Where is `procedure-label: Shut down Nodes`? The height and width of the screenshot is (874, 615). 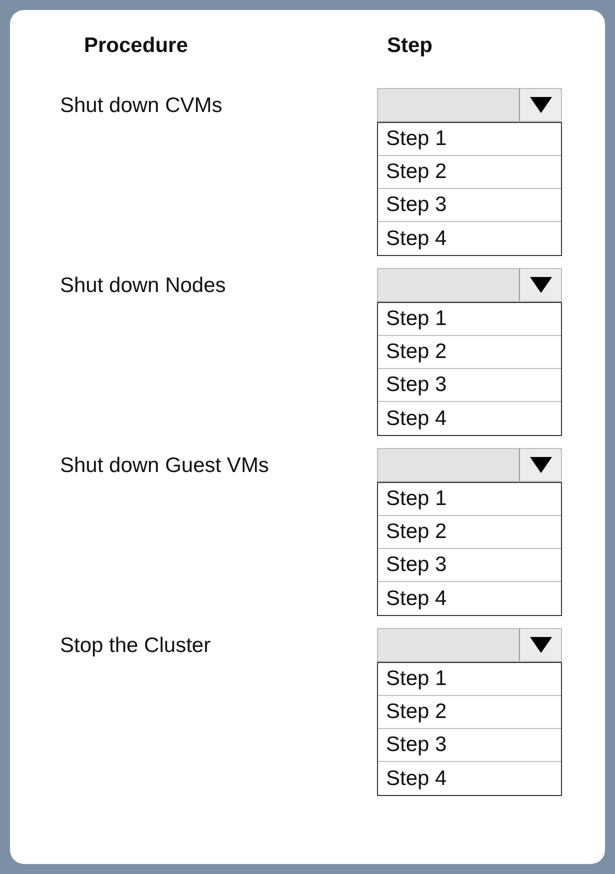
procedure-label: Shut down Nodes is located at coordinates (143, 286).